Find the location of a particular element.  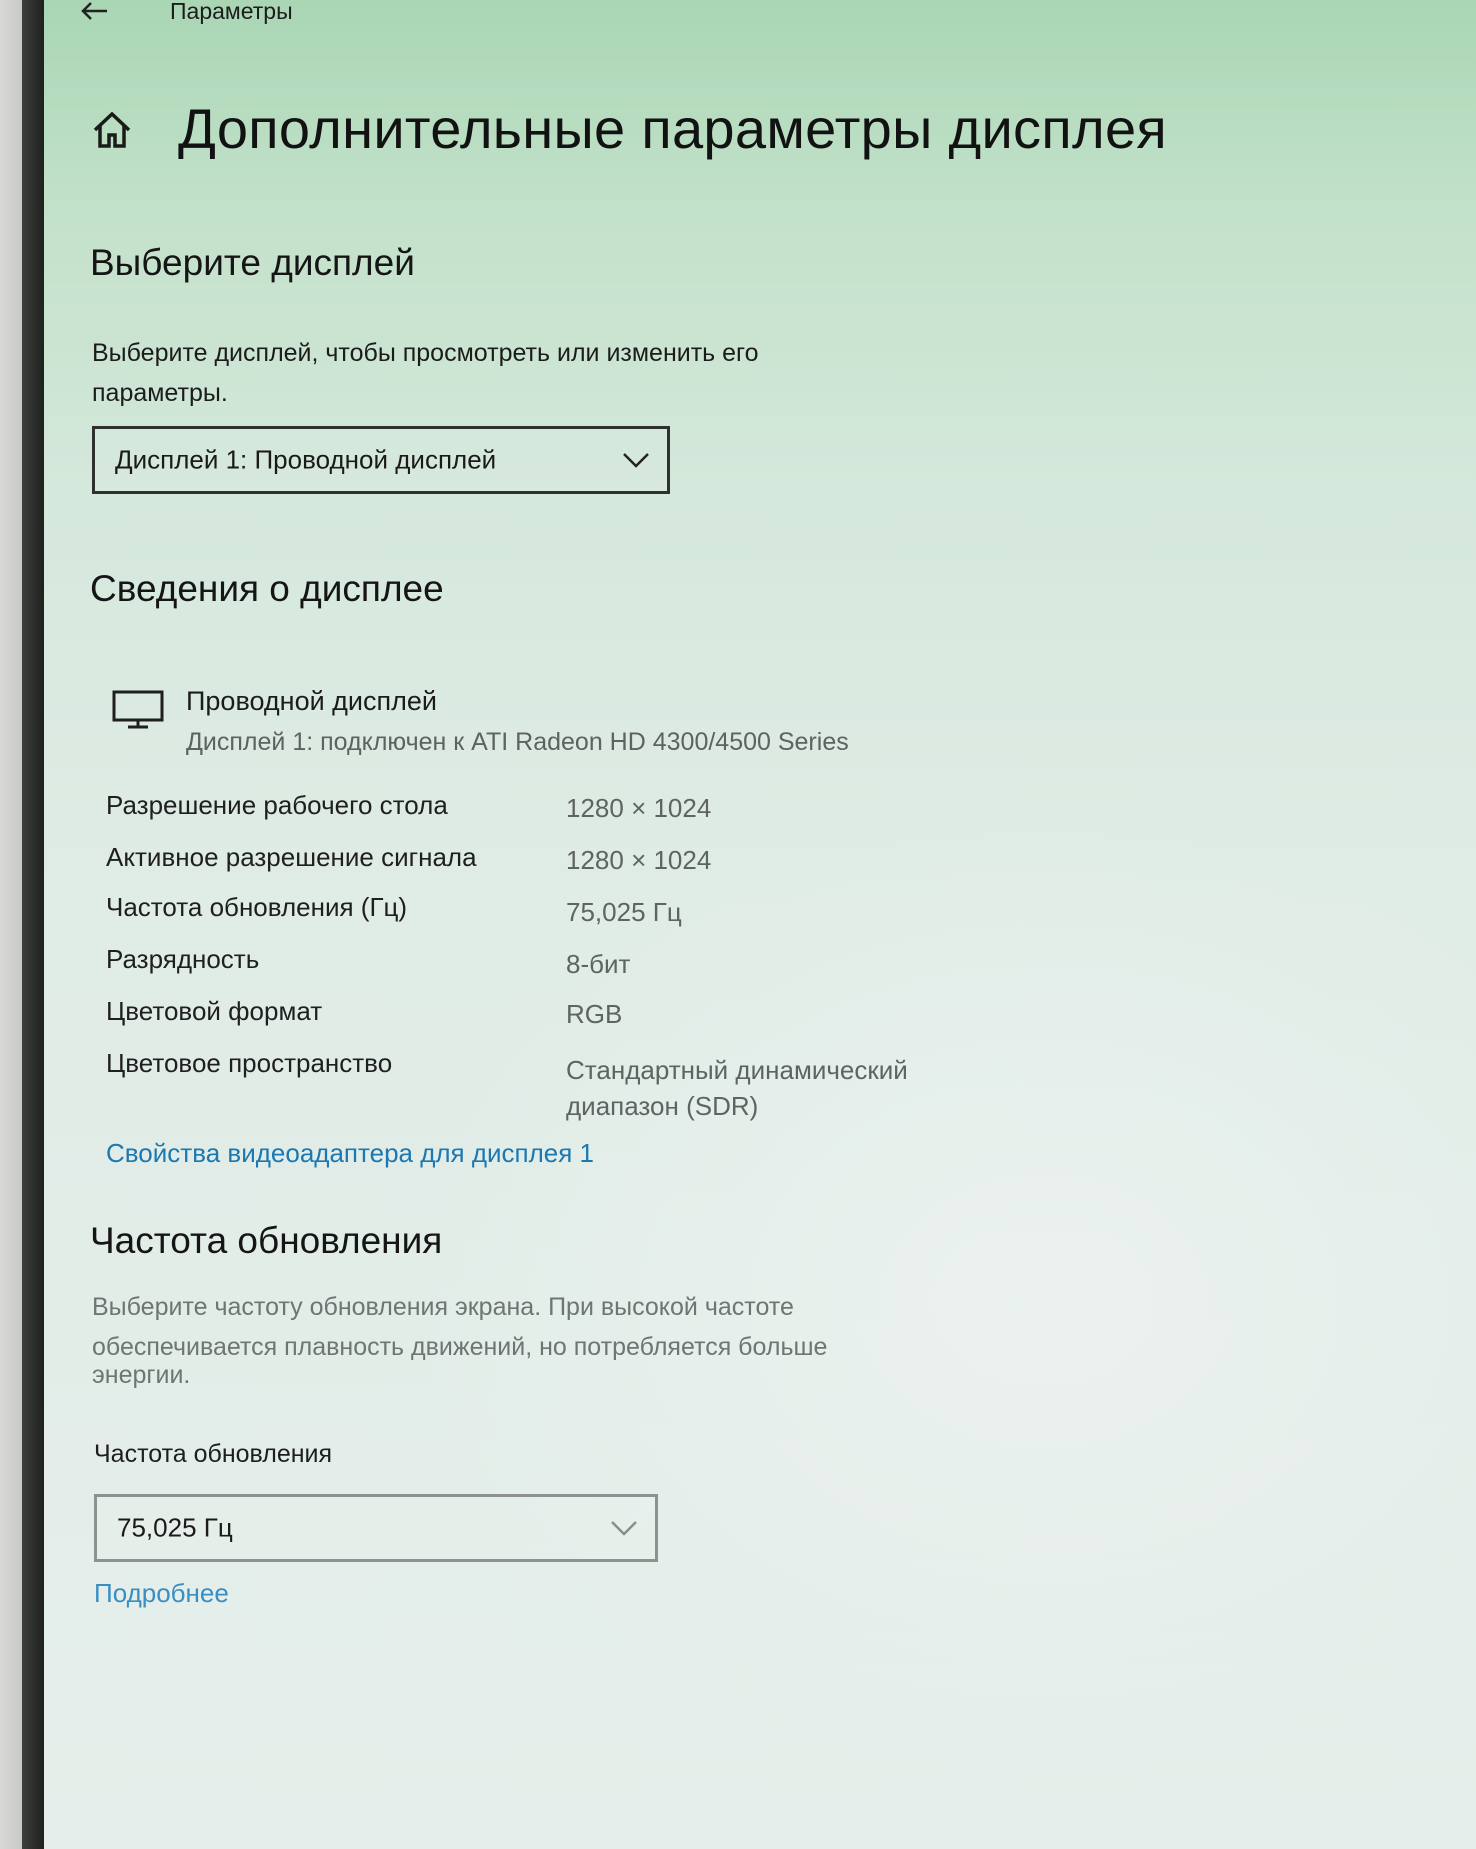

back-arrow-icon is located at coordinates (94, 11).